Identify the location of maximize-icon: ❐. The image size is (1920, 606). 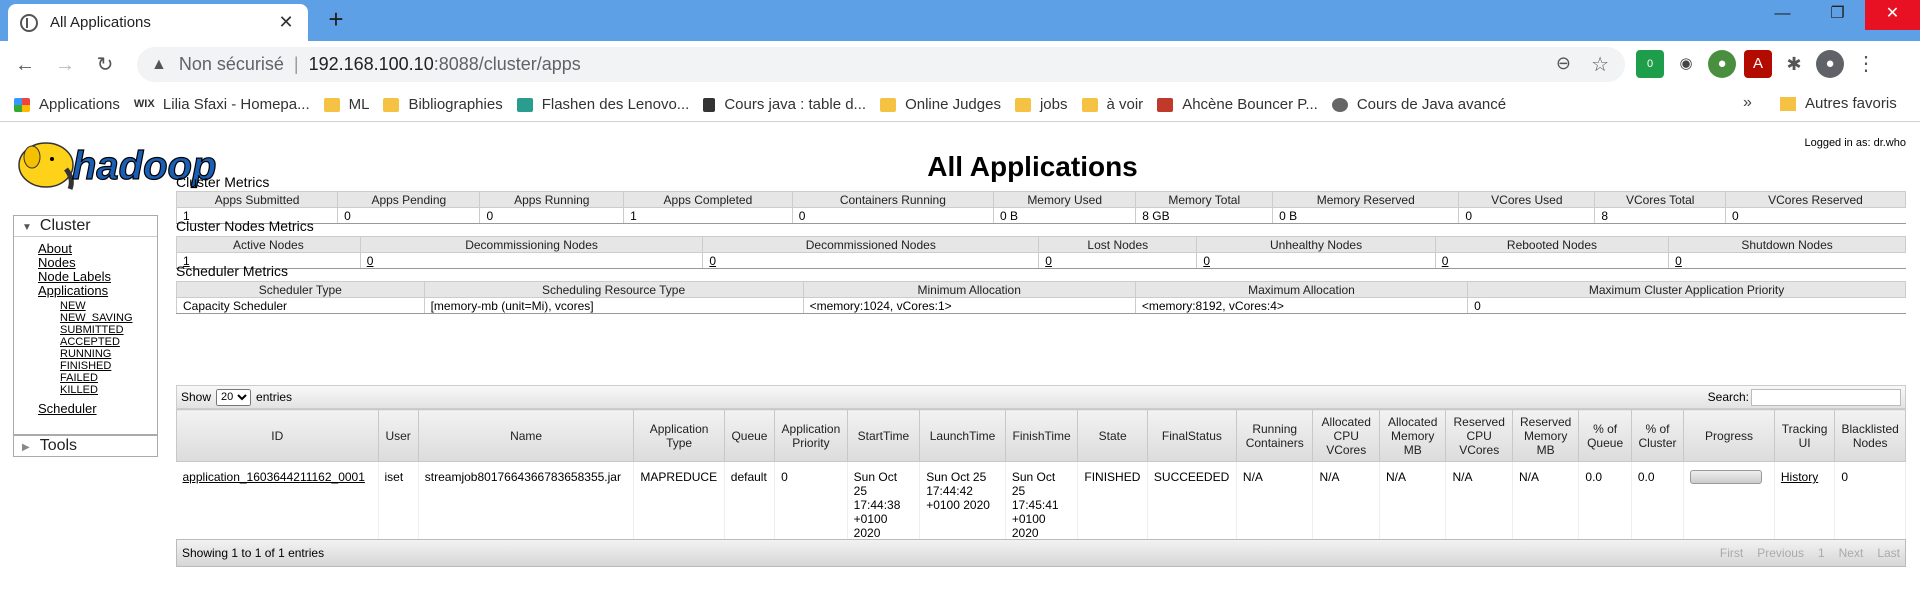
(1837, 15).